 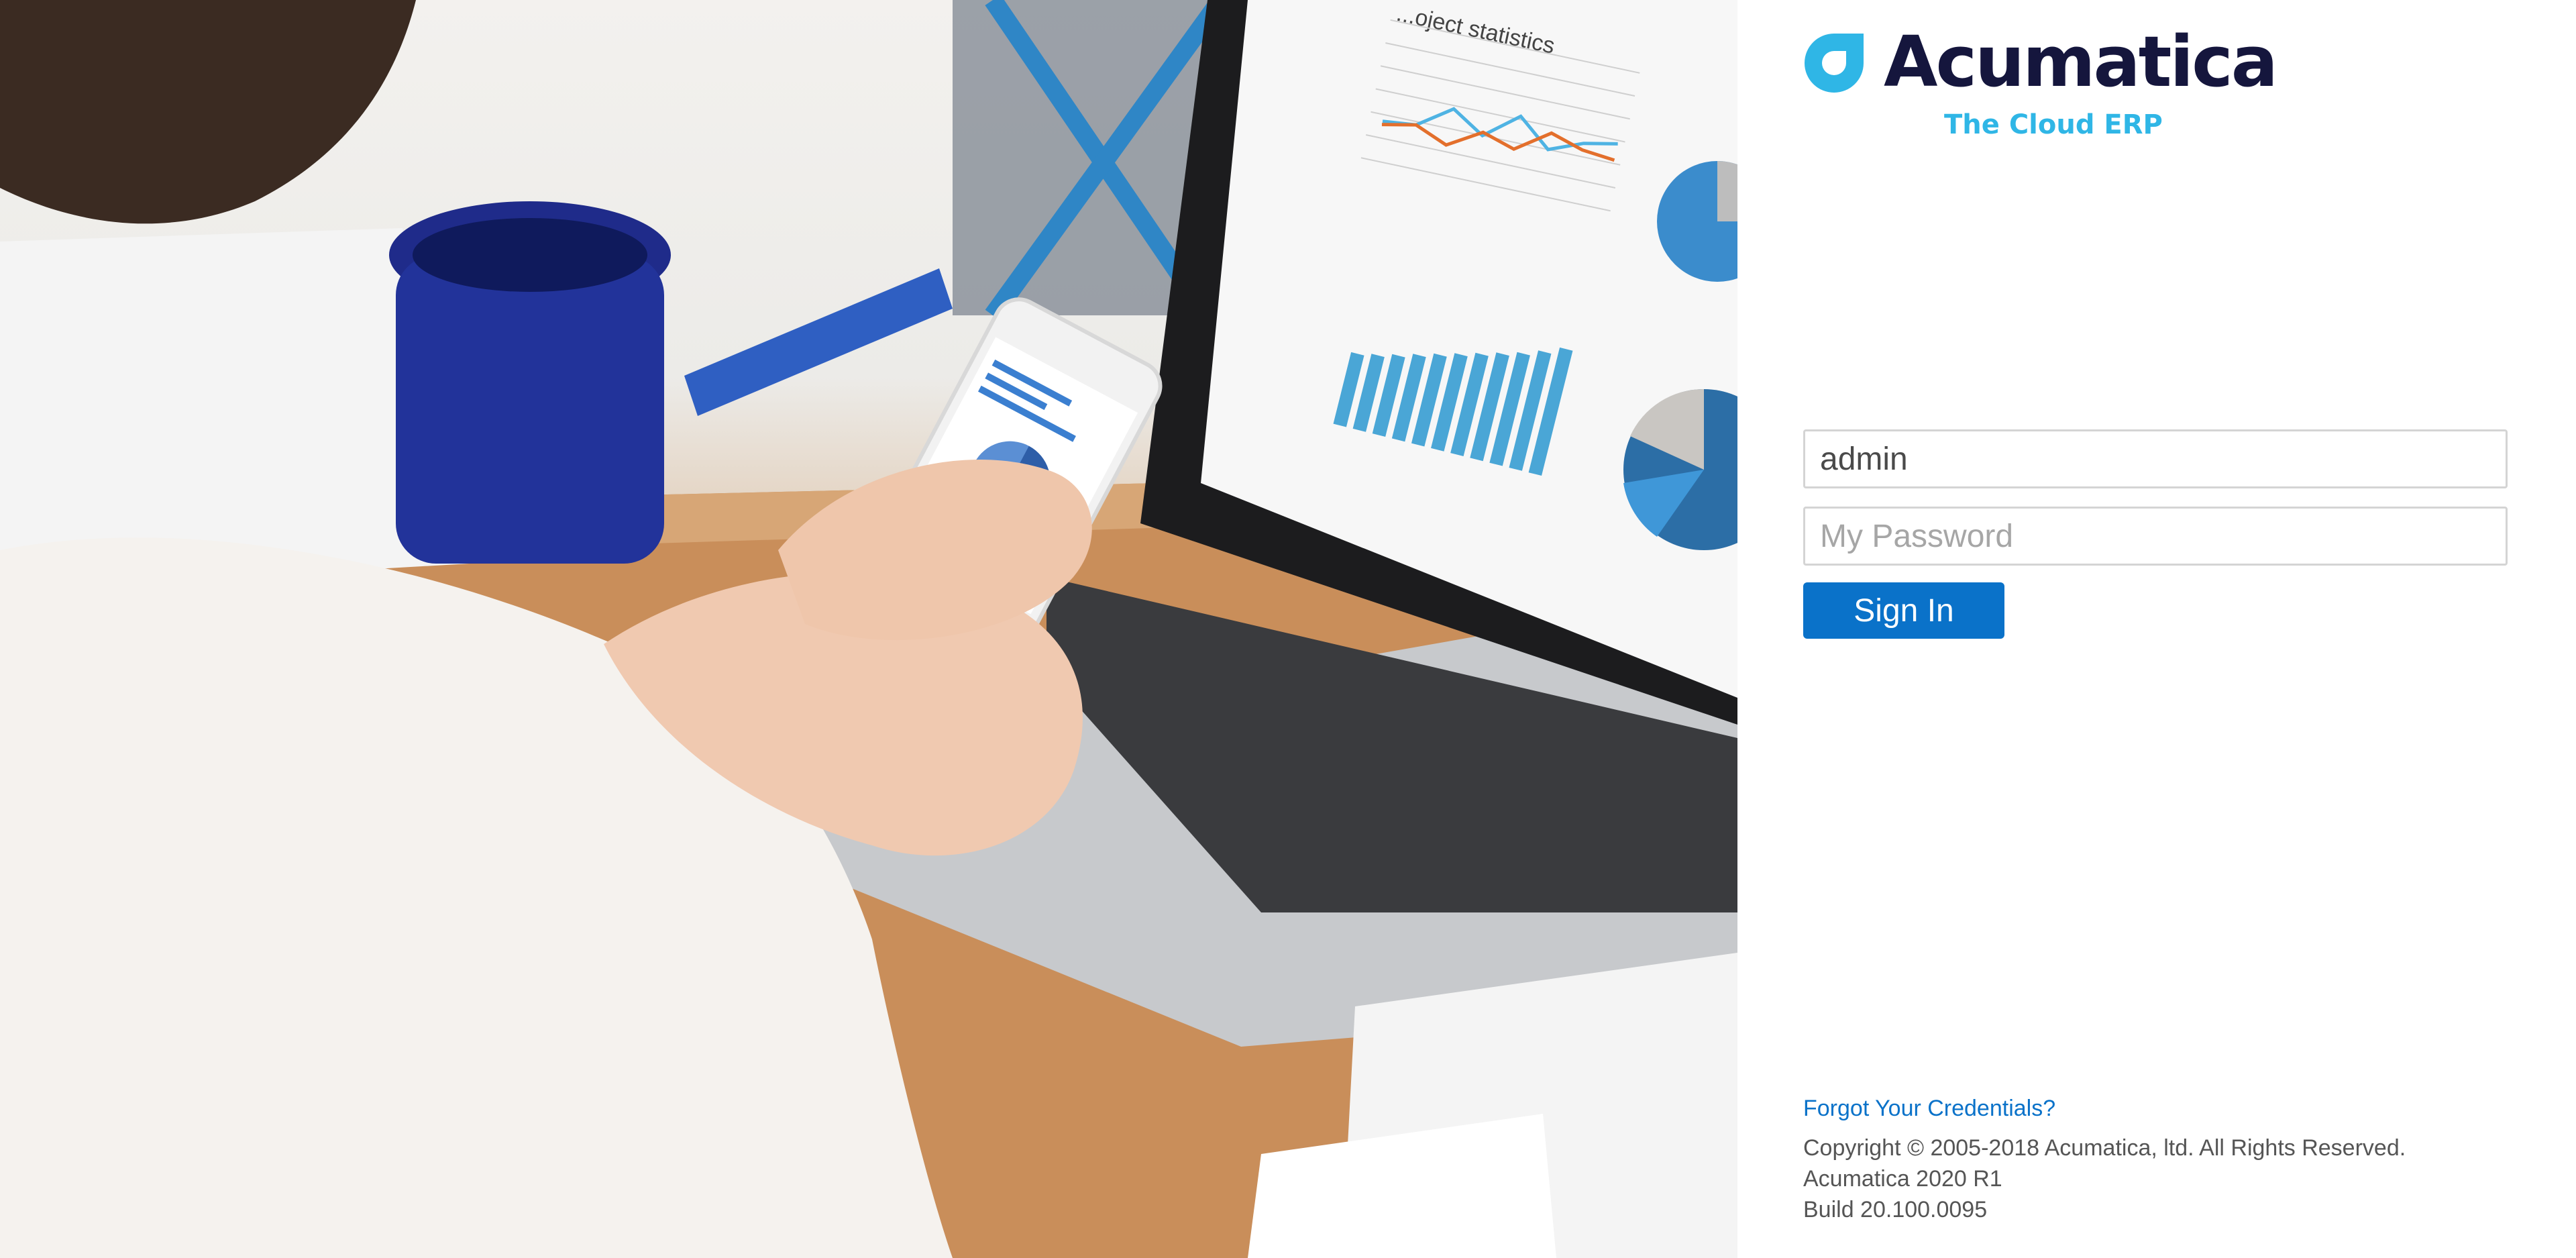 I want to click on acumatica-logo: Acumatica The Cloud ERP, so click(x=2040, y=86).